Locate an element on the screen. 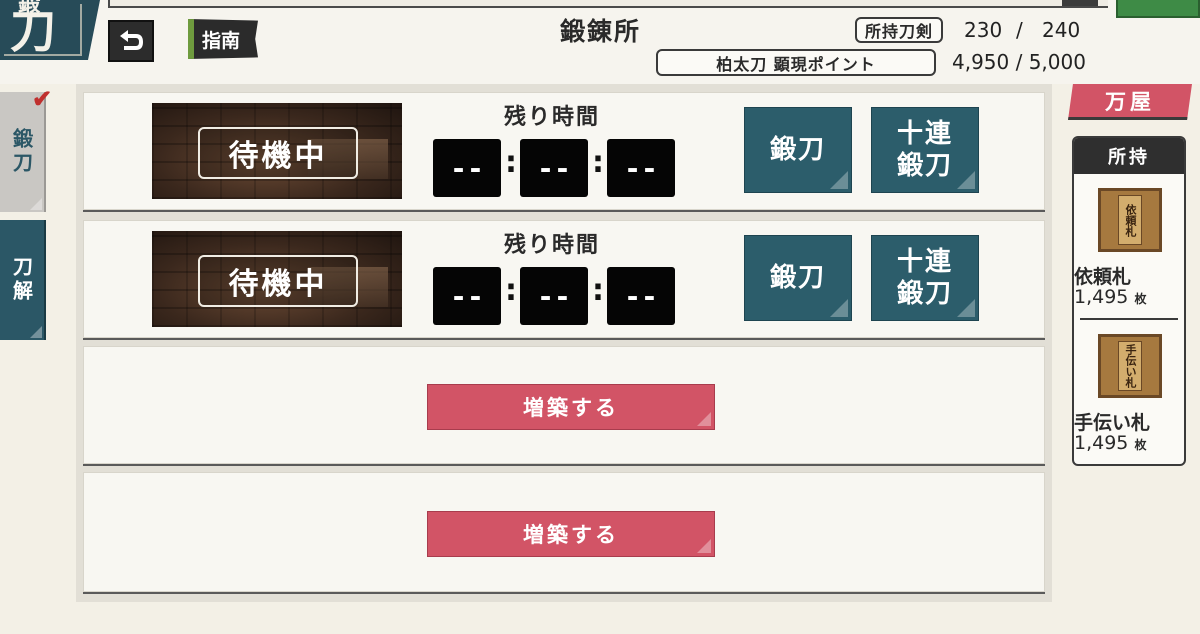  tab-forge-label: 鍛刀 is located at coordinates (21, 152).